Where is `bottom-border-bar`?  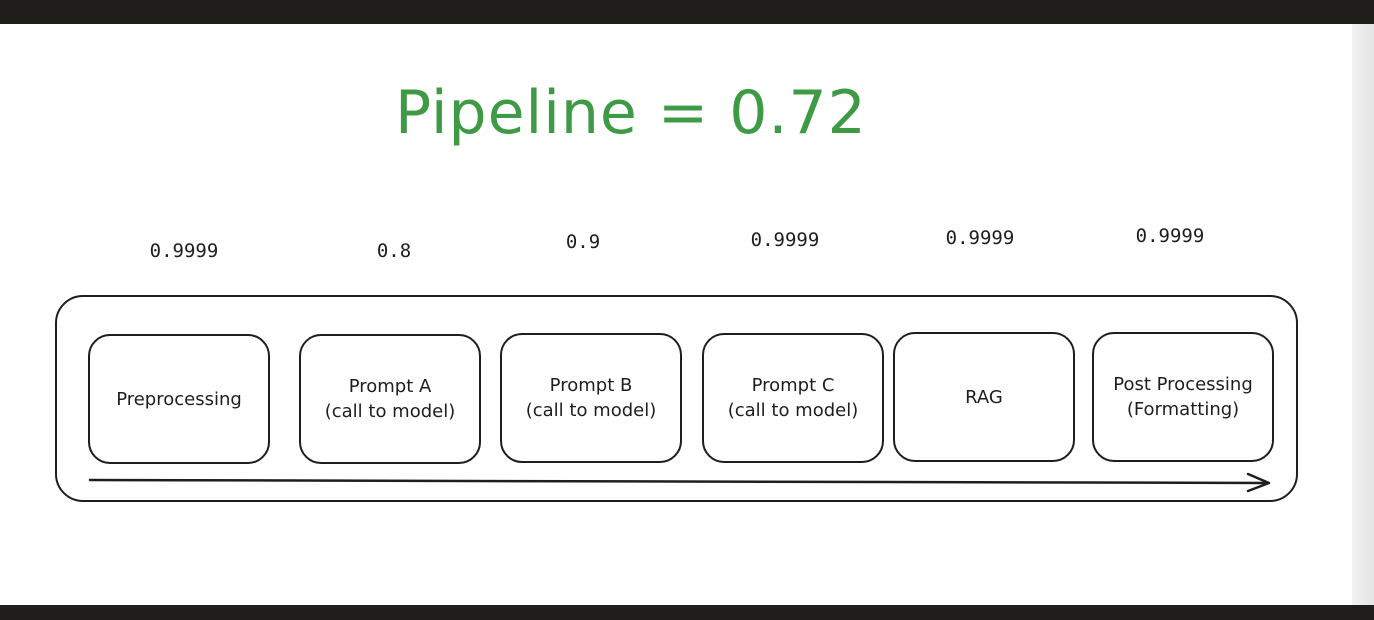
bottom-border-bar is located at coordinates (687, 612).